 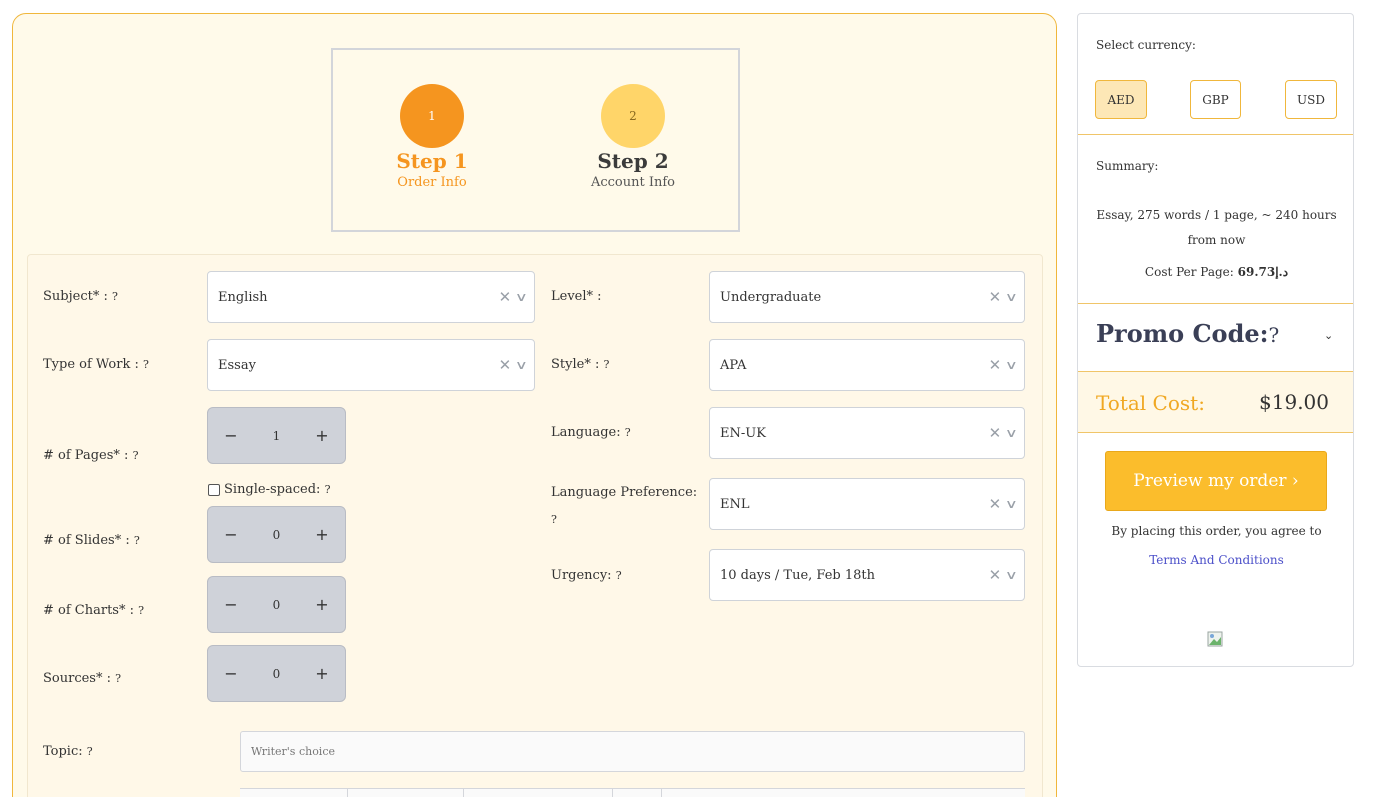 I want to click on urgency-value: 10 days / Tue, Feb 18th, so click(x=798, y=575).